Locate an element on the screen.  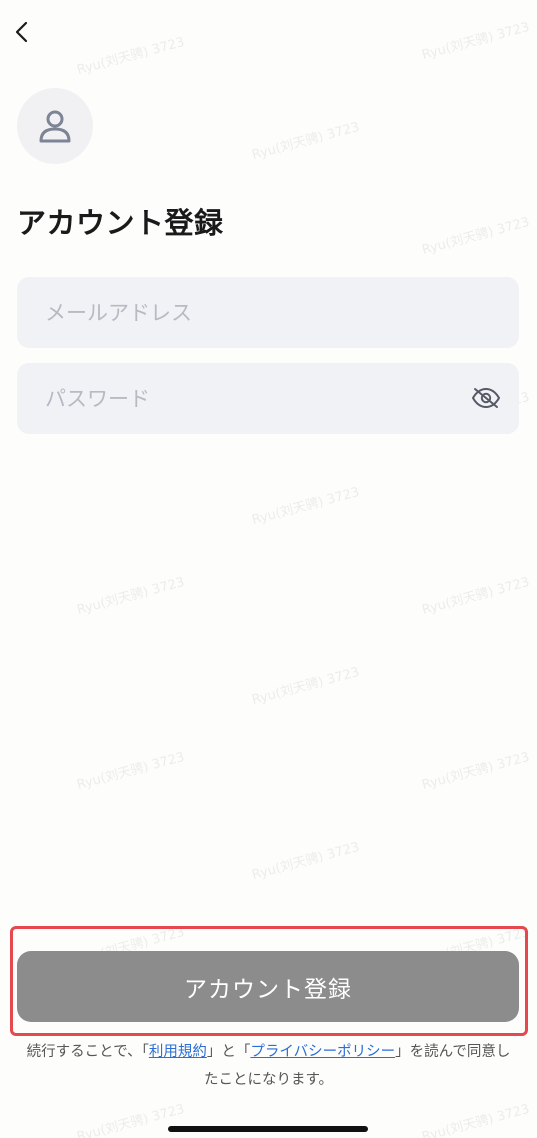
eye-off-icon is located at coordinates (486, 398).